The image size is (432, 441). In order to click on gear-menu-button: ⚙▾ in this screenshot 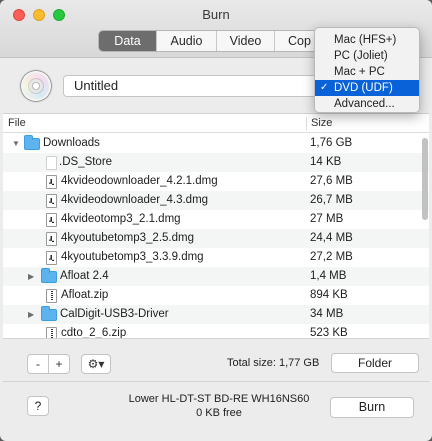, I will do `click(96, 364)`.